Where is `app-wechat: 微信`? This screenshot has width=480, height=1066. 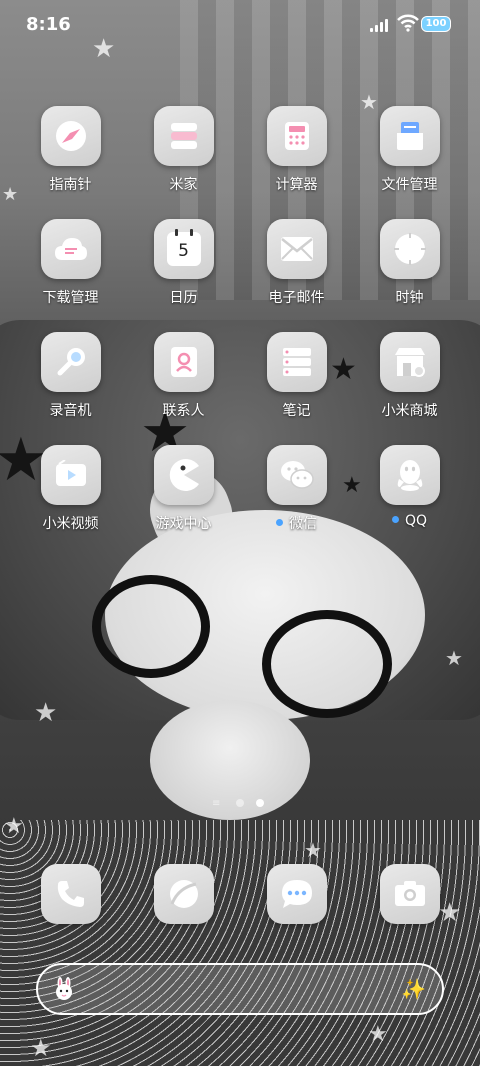
app-wechat: 微信 is located at coordinates (296, 486).